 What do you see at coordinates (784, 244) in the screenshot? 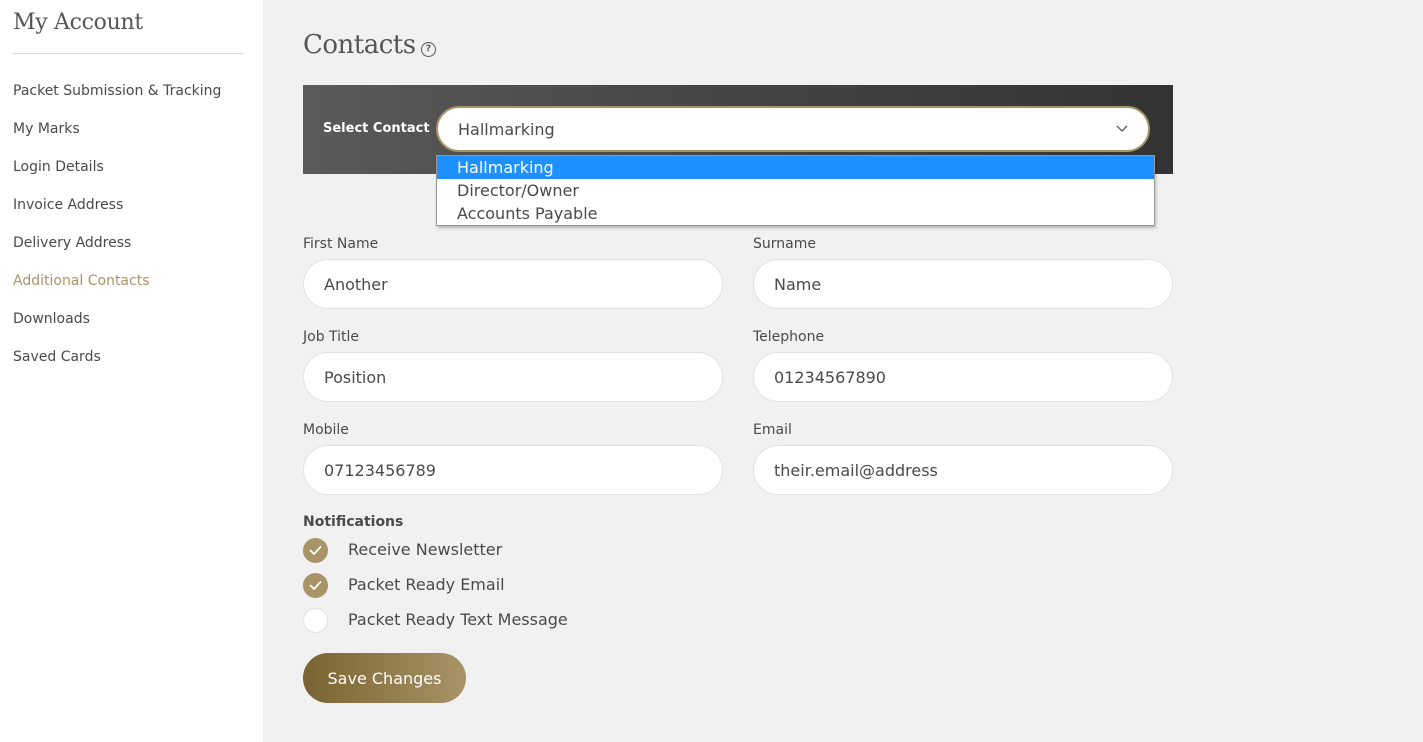
I see `surname-label: Surname` at bounding box center [784, 244].